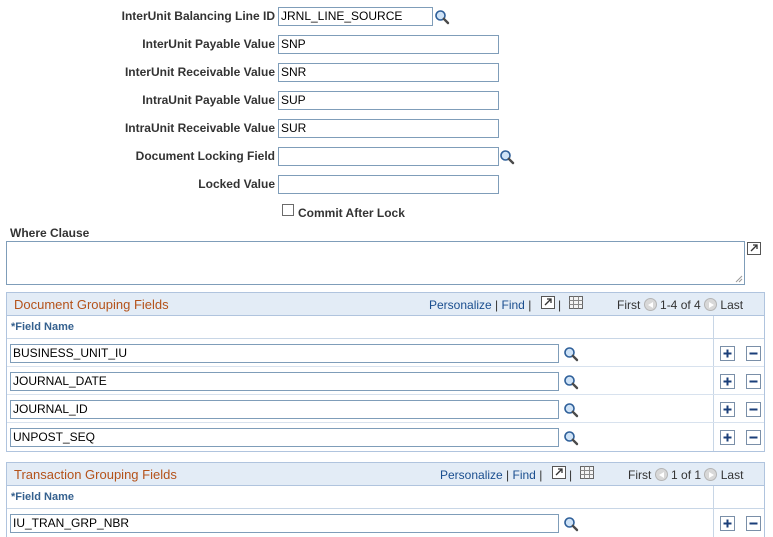 The image size is (773, 537). Describe the element at coordinates (199, 72) in the screenshot. I see `receivable-value-label: InterUnit Receivable Value` at that location.